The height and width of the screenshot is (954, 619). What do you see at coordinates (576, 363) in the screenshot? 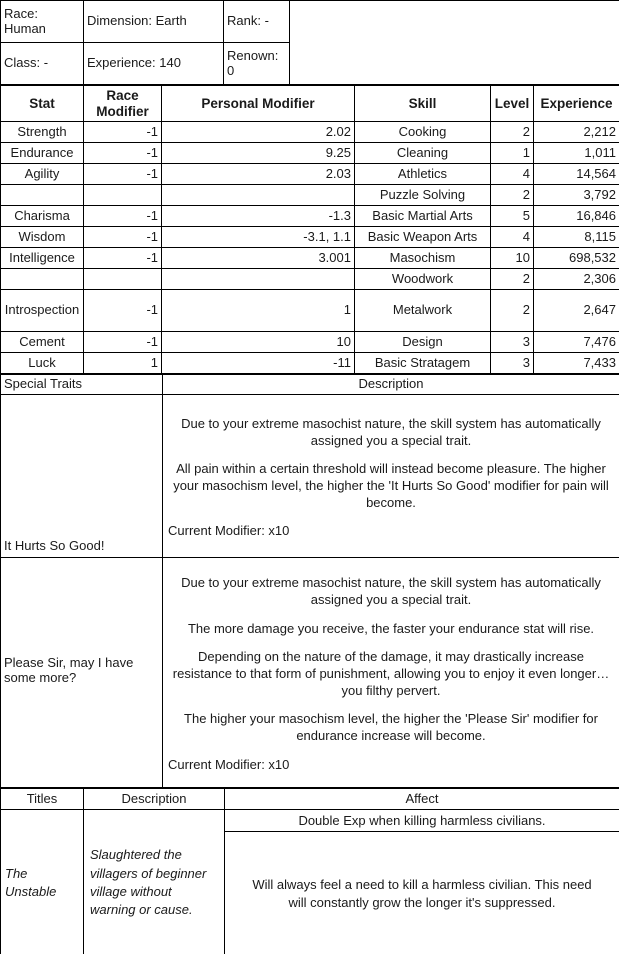
I see `skill-experience-cell: 7,433` at bounding box center [576, 363].